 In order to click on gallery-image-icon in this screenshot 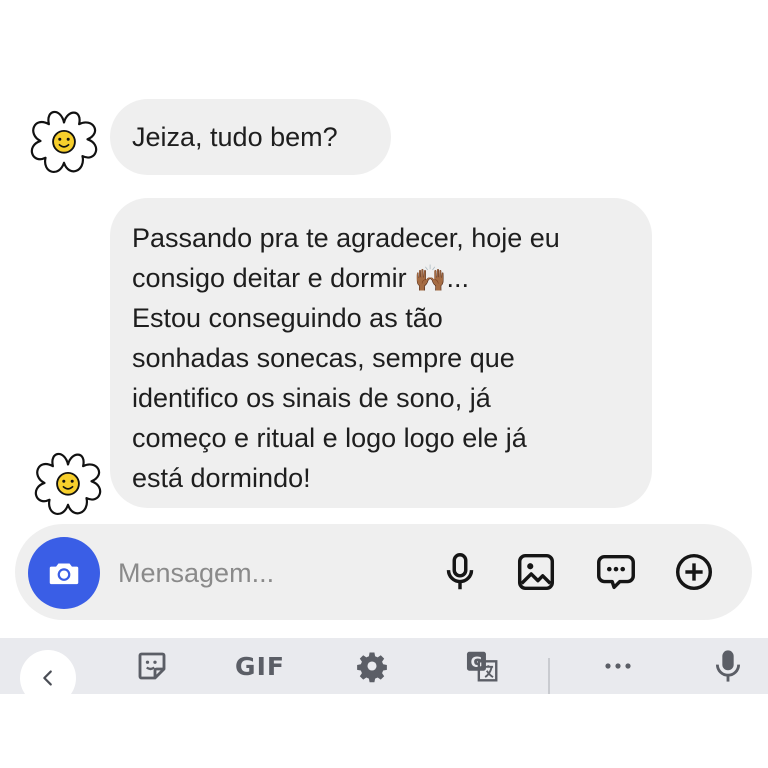, I will do `click(536, 572)`.